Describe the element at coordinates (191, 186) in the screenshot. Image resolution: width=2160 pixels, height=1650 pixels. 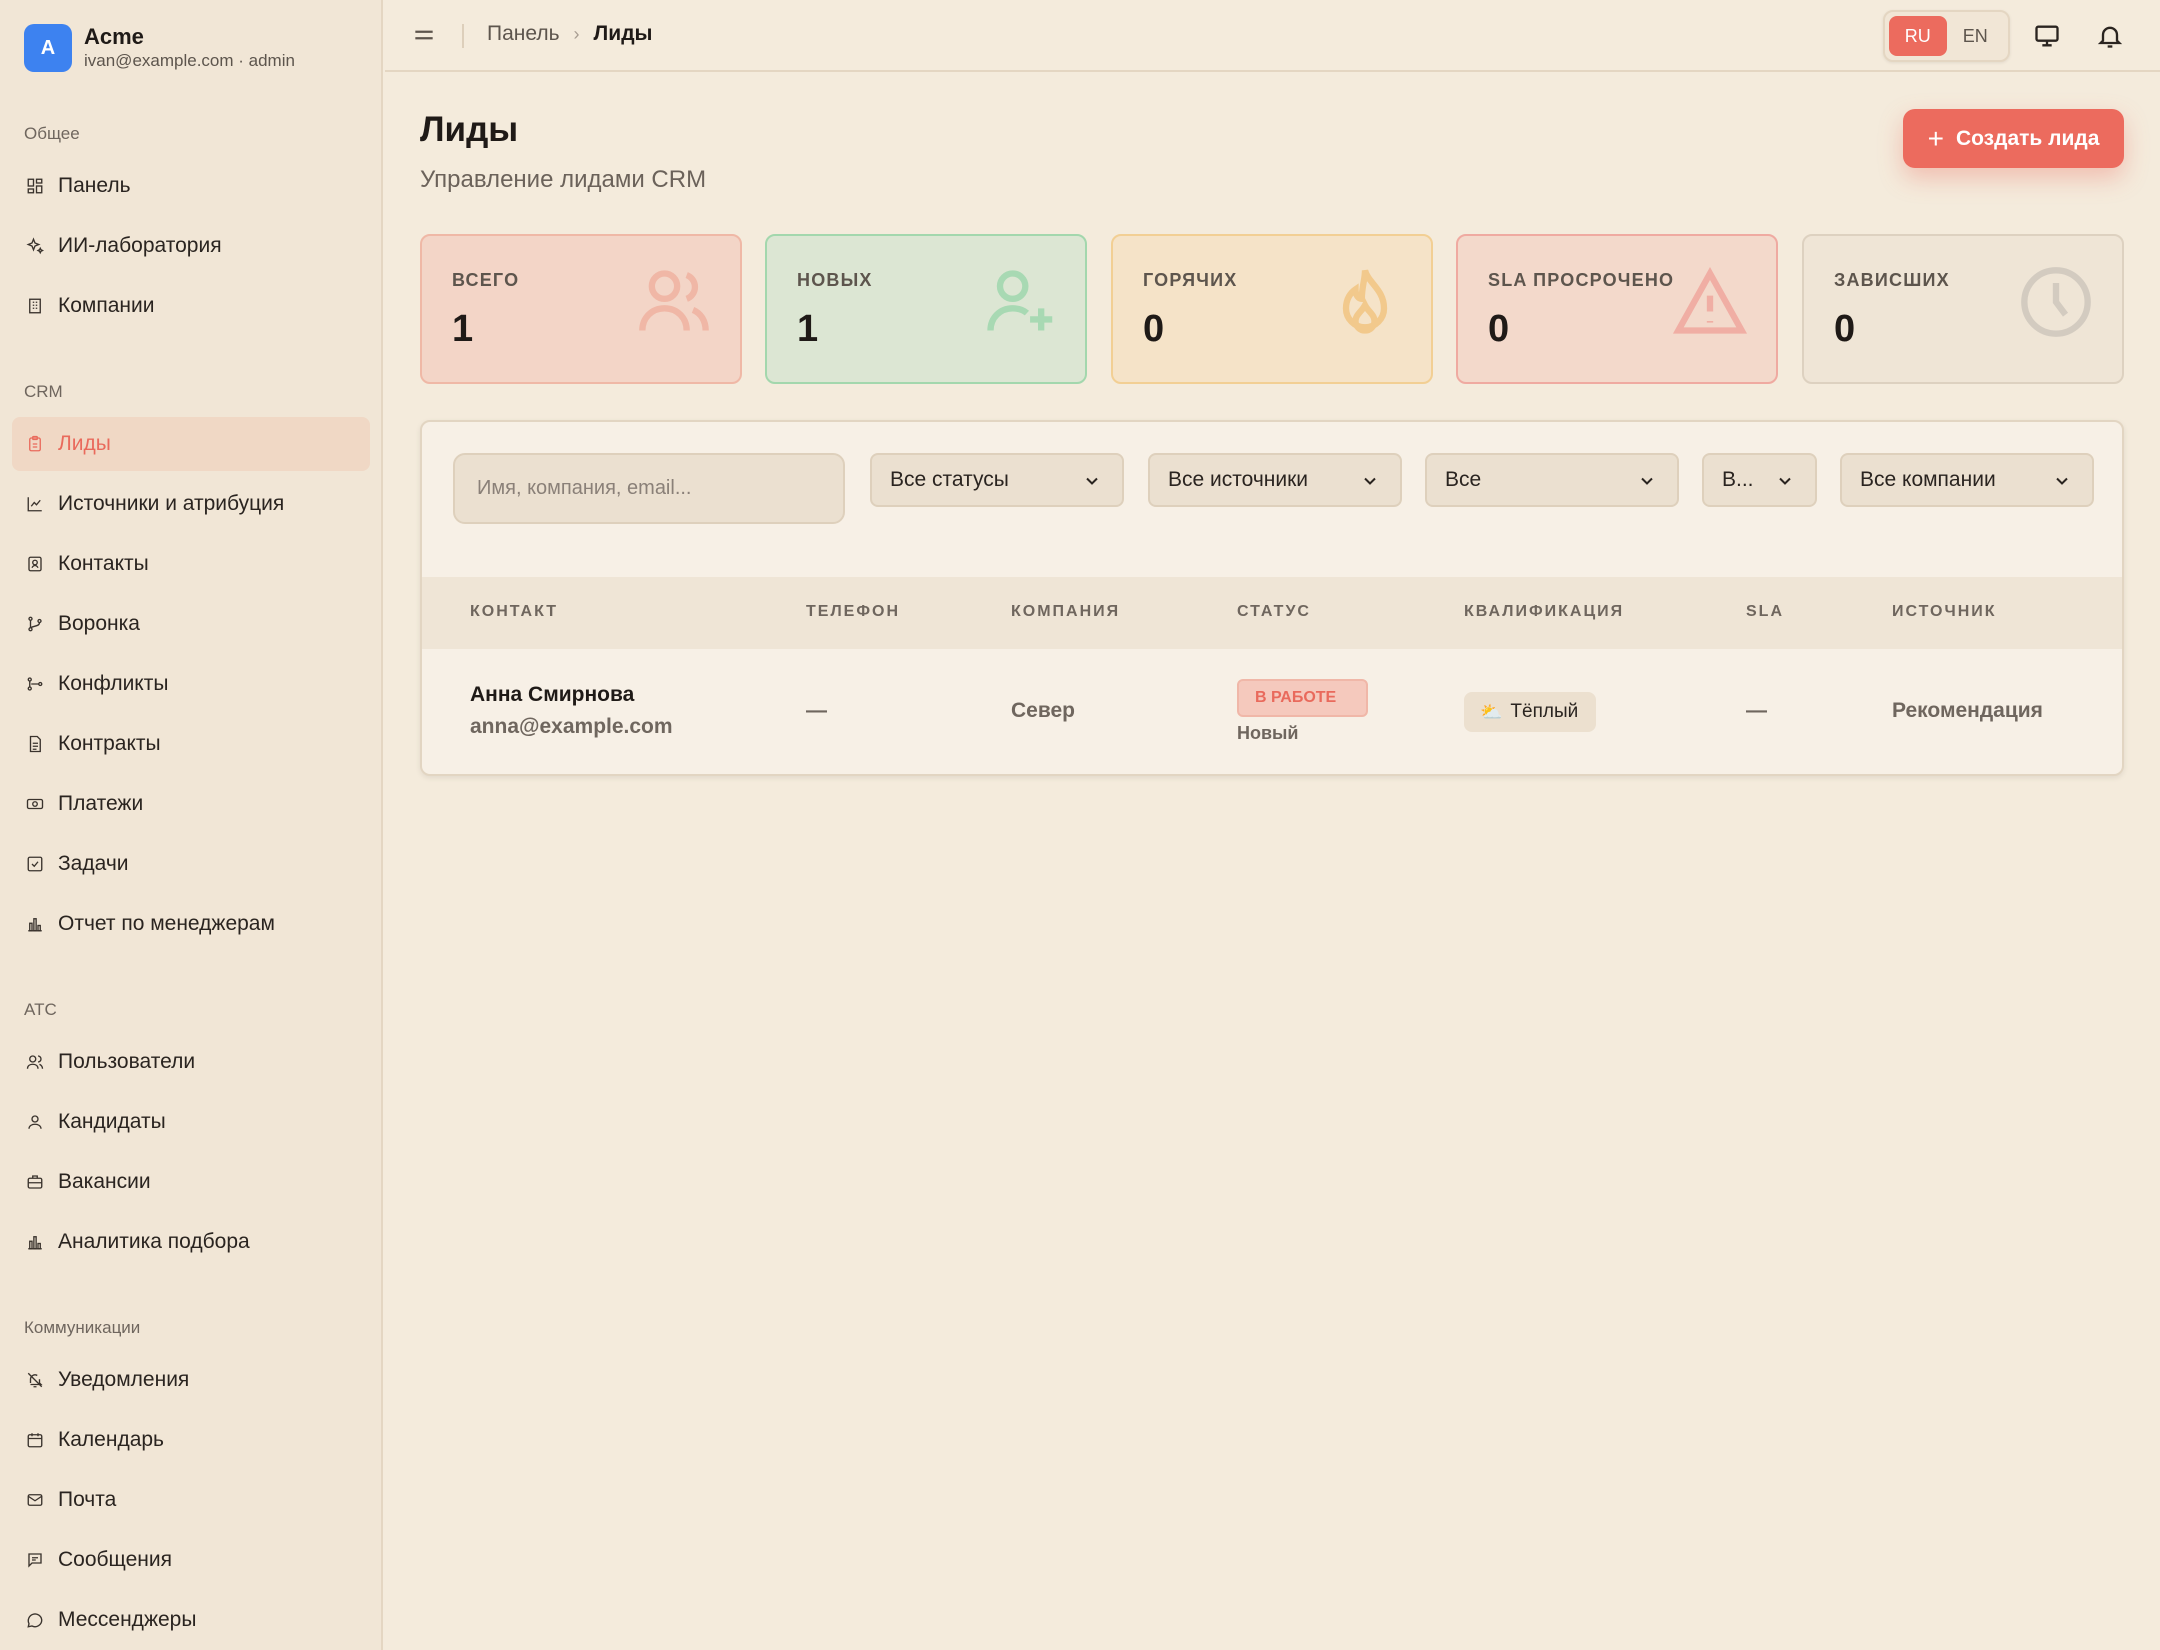
I see `sidebar-item-dashboard: Панель` at that location.